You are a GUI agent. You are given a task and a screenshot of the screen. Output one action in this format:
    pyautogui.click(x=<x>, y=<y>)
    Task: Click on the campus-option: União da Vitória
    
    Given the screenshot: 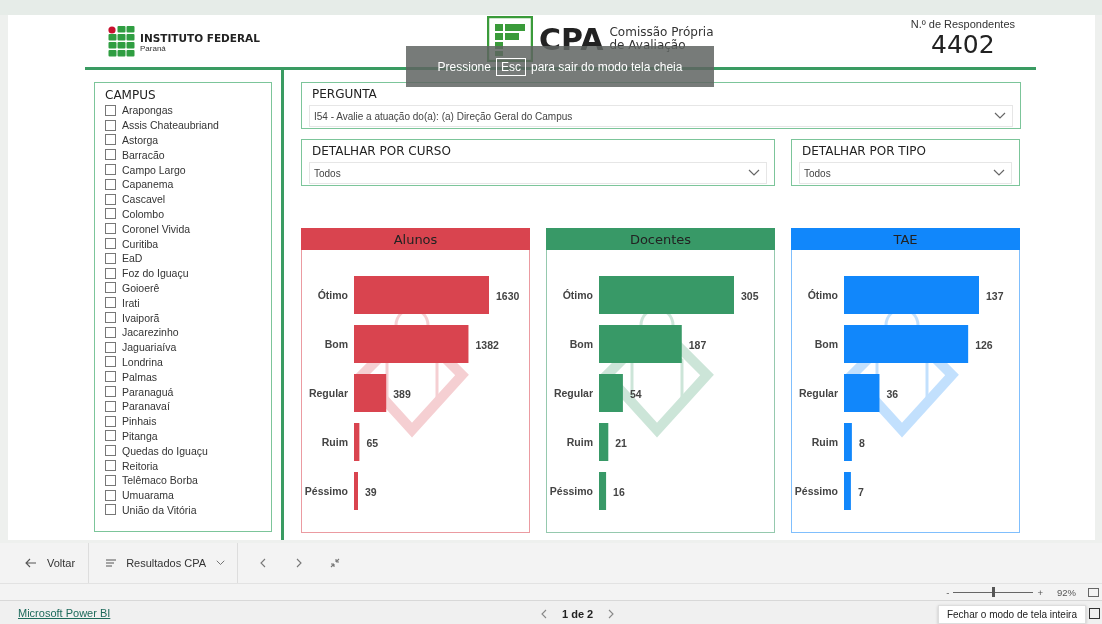 What is the action you would take?
    pyautogui.click(x=159, y=509)
    